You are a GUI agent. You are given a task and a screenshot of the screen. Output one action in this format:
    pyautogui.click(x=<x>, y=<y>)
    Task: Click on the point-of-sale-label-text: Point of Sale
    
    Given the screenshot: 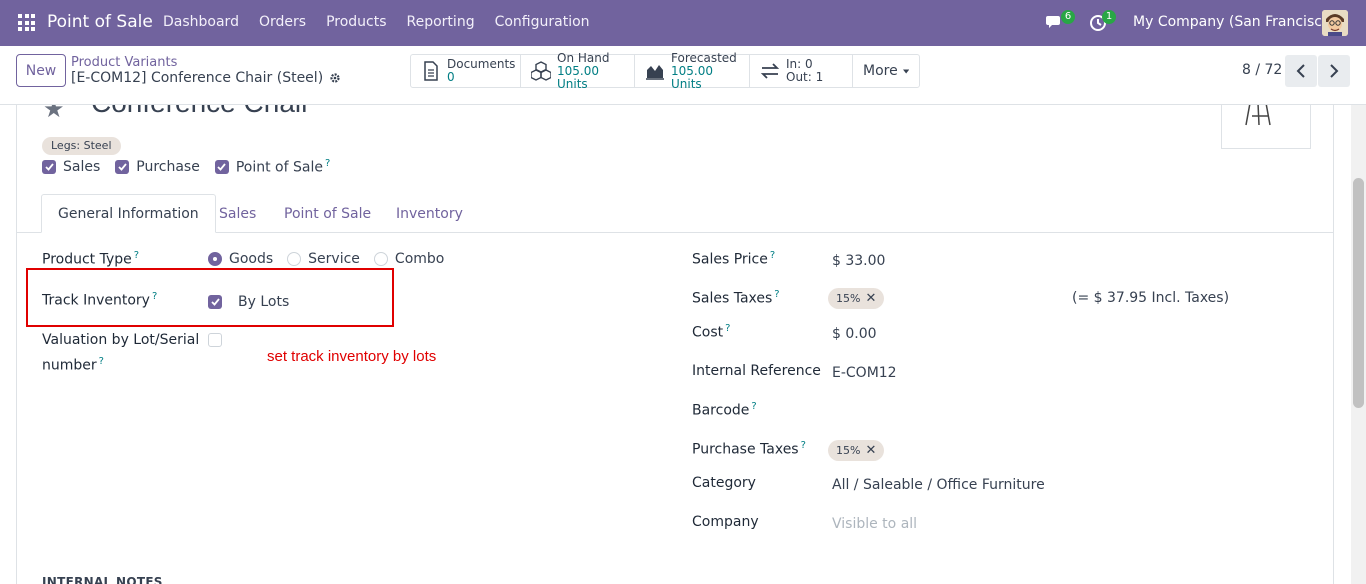 What is the action you would take?
    pyautogui.click(x=279, y=167)
    